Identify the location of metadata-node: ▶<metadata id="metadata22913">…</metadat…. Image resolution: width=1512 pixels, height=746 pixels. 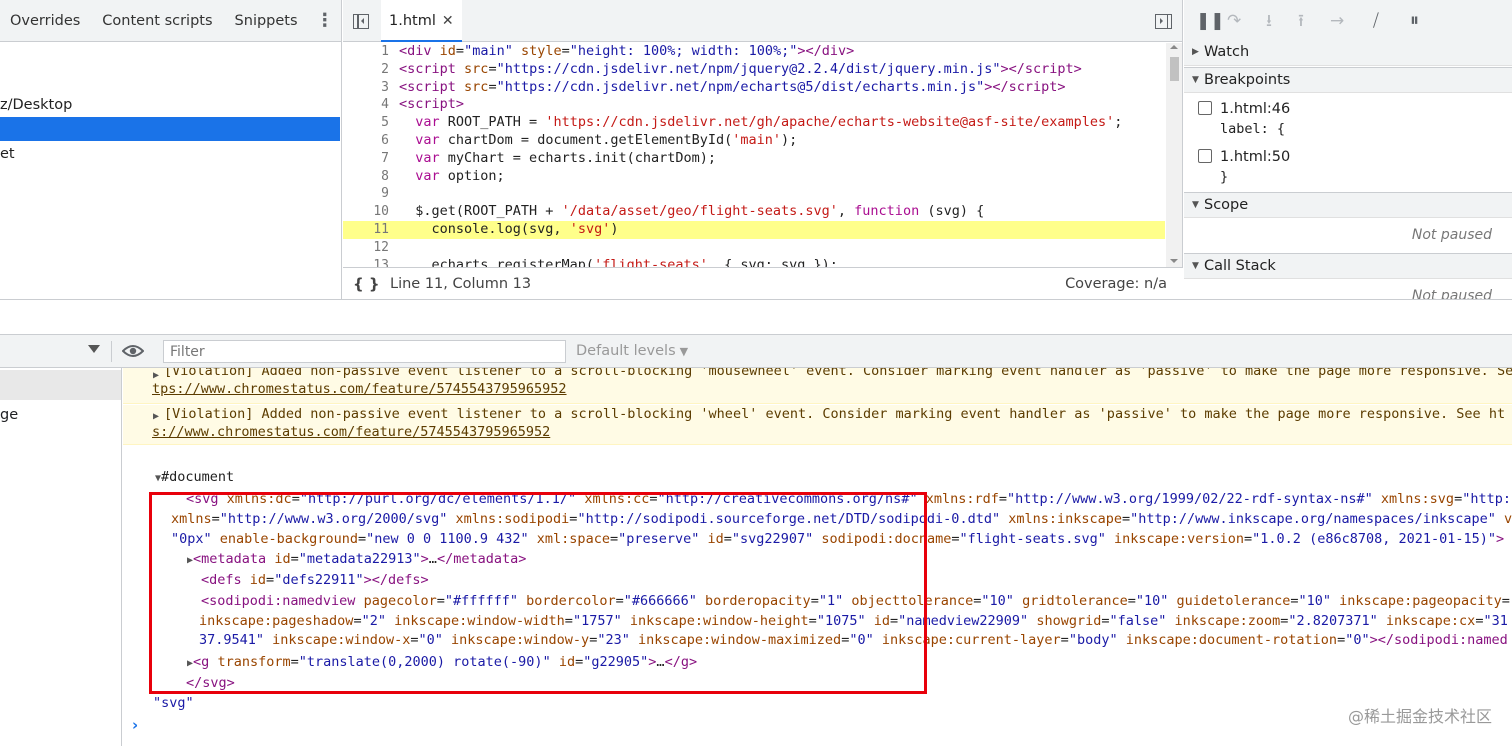
(356, 560).